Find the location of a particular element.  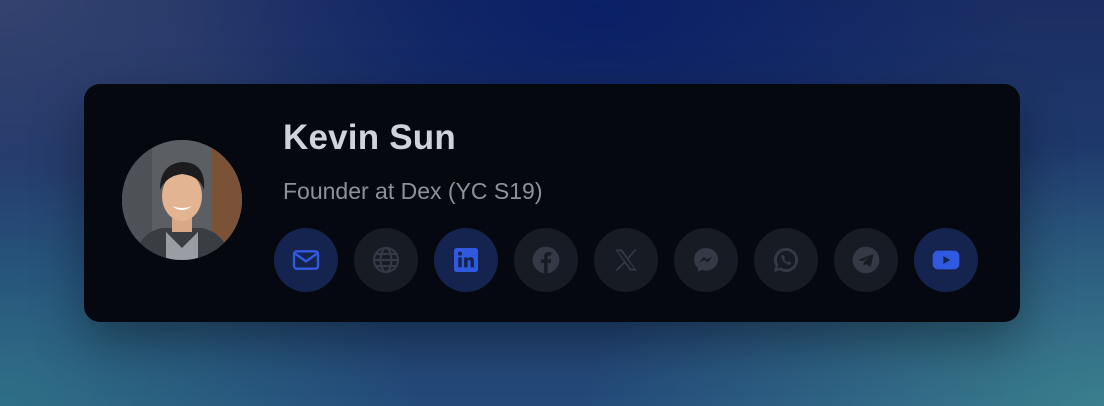

whatsapp-icon is located at coordinates (786, 259).